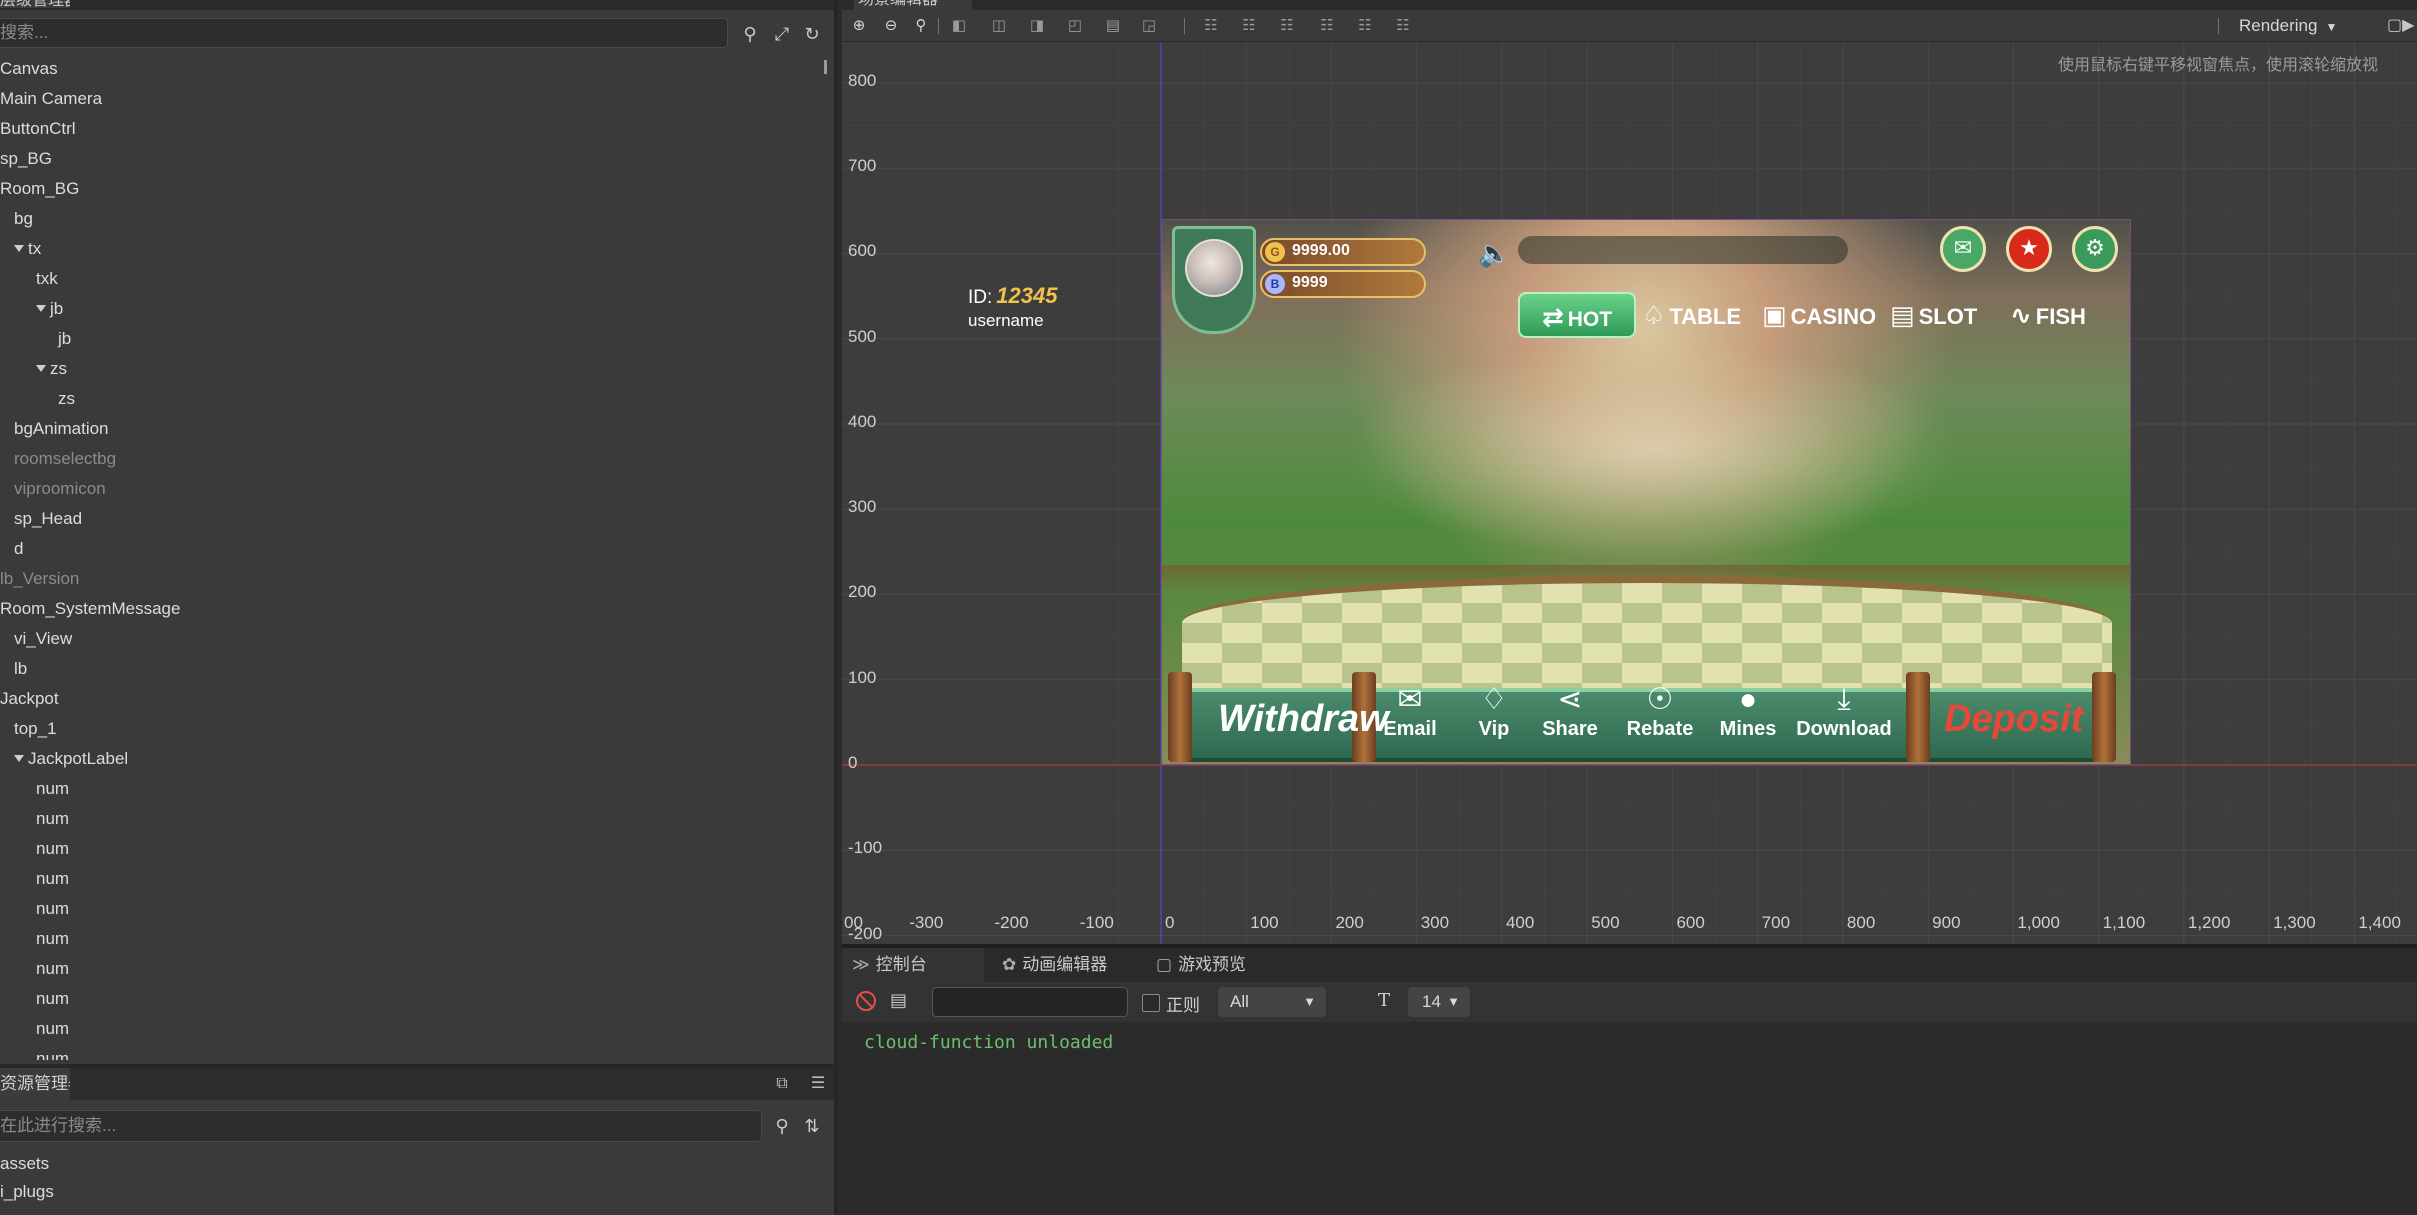 Image resolution: width=2417 pixels, height=1215 pixels. Describe the element at coordinates (35, 729) in the screenshot. I see `tree-node: top_1` at that location.